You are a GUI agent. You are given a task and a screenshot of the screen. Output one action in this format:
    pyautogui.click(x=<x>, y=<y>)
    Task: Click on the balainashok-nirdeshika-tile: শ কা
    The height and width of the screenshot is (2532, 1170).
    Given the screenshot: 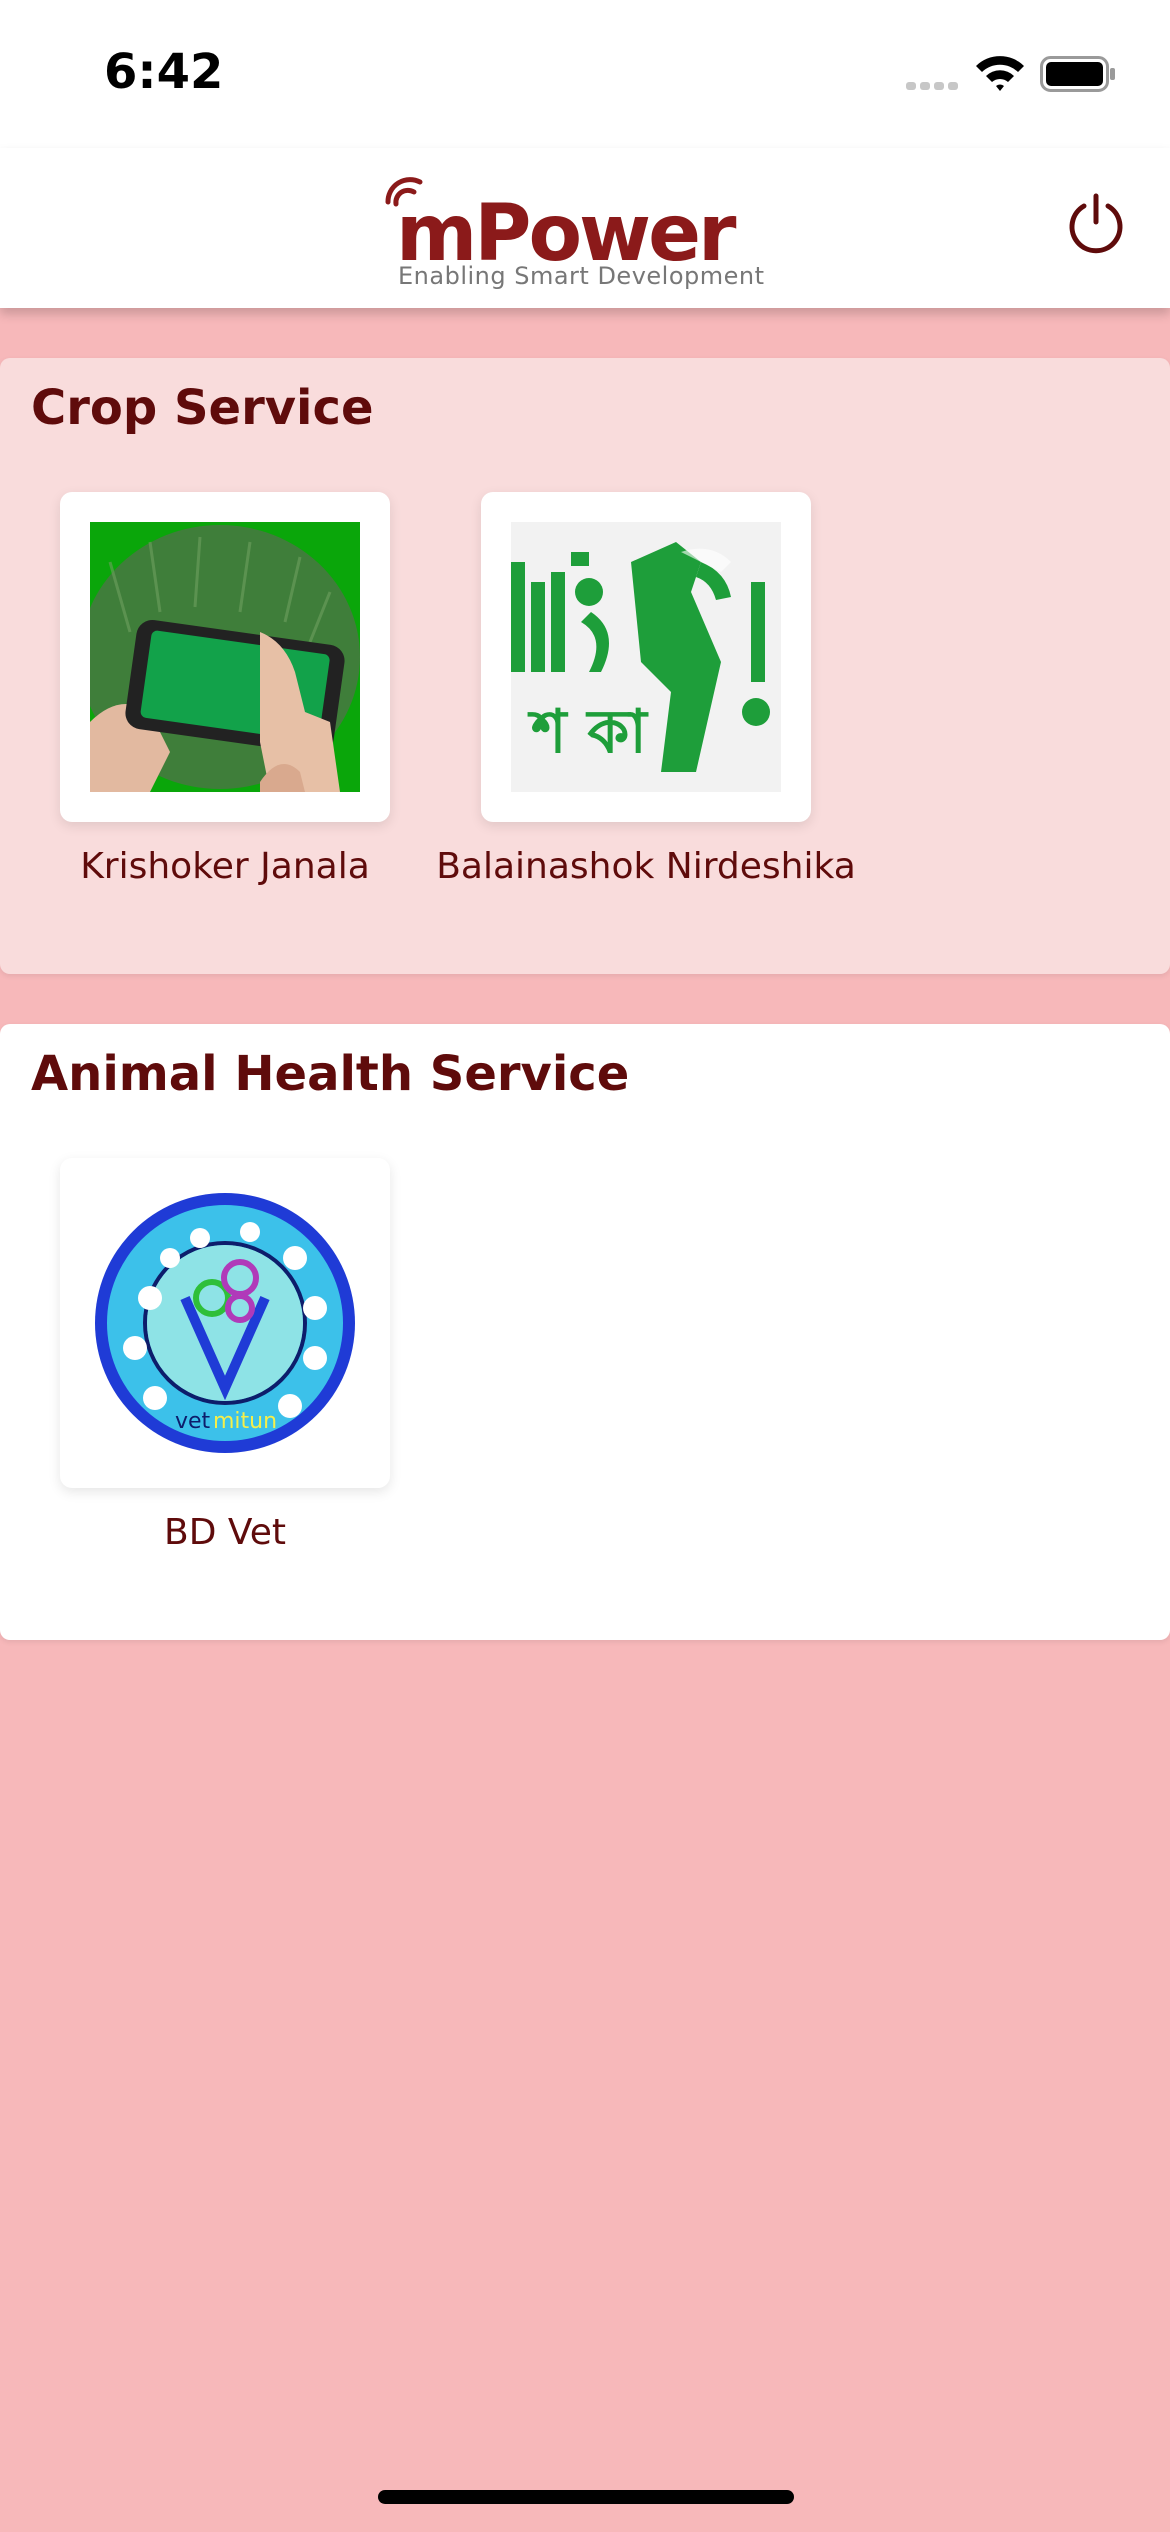 What is the action you would take?
    pyautogui.click(x=646, y=657)
    